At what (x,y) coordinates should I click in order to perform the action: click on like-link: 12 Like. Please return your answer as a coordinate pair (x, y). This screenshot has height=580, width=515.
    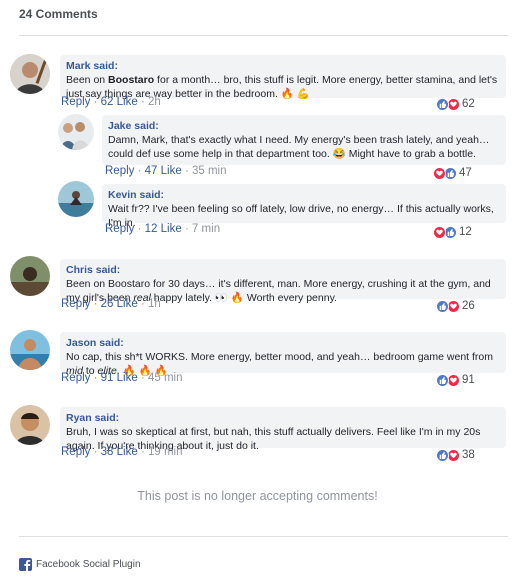
    Looking at the image, I should click on (163, 229).